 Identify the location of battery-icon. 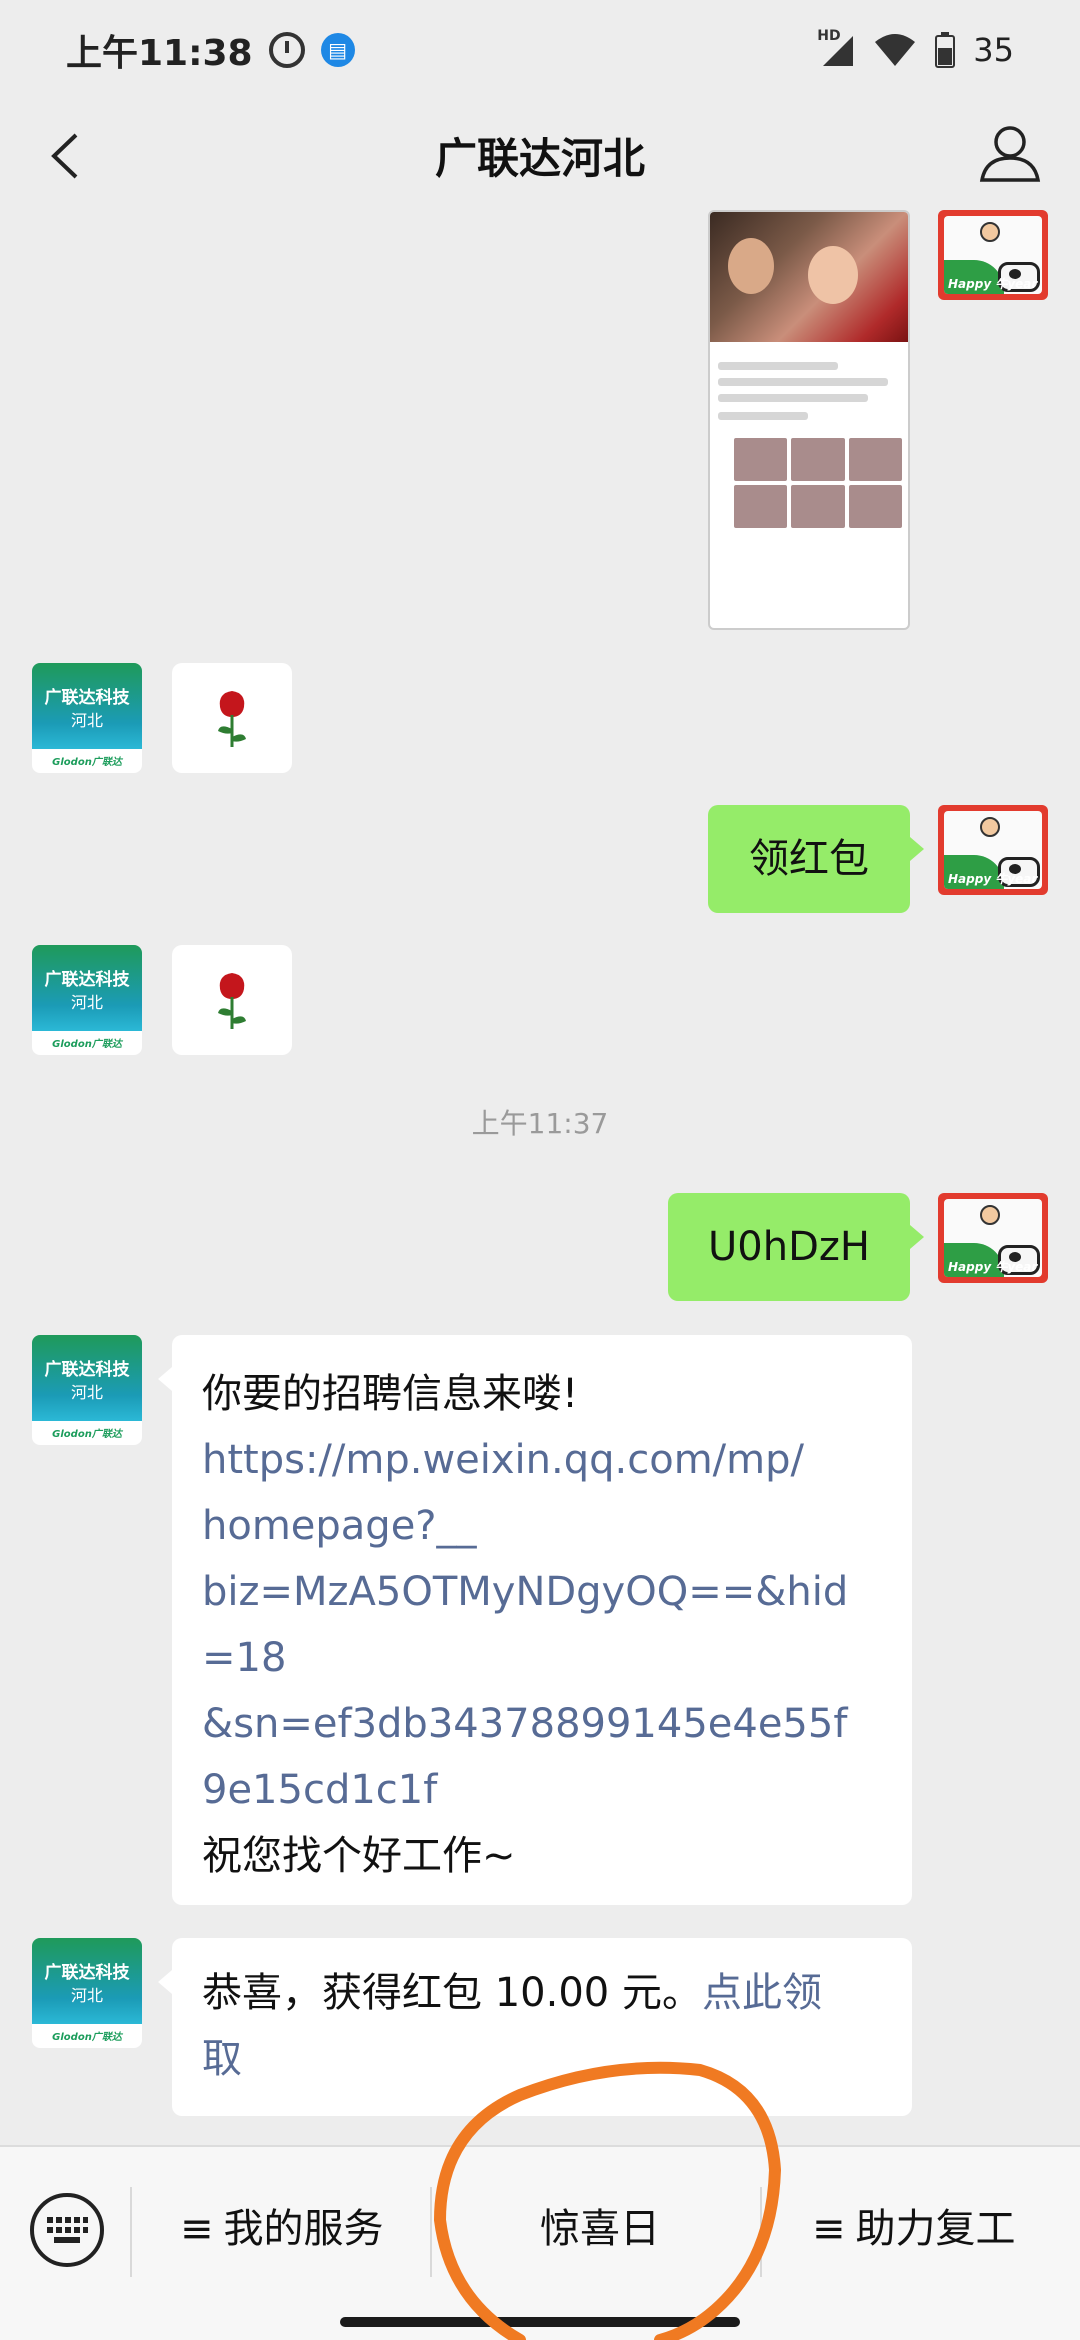
(945, 50).